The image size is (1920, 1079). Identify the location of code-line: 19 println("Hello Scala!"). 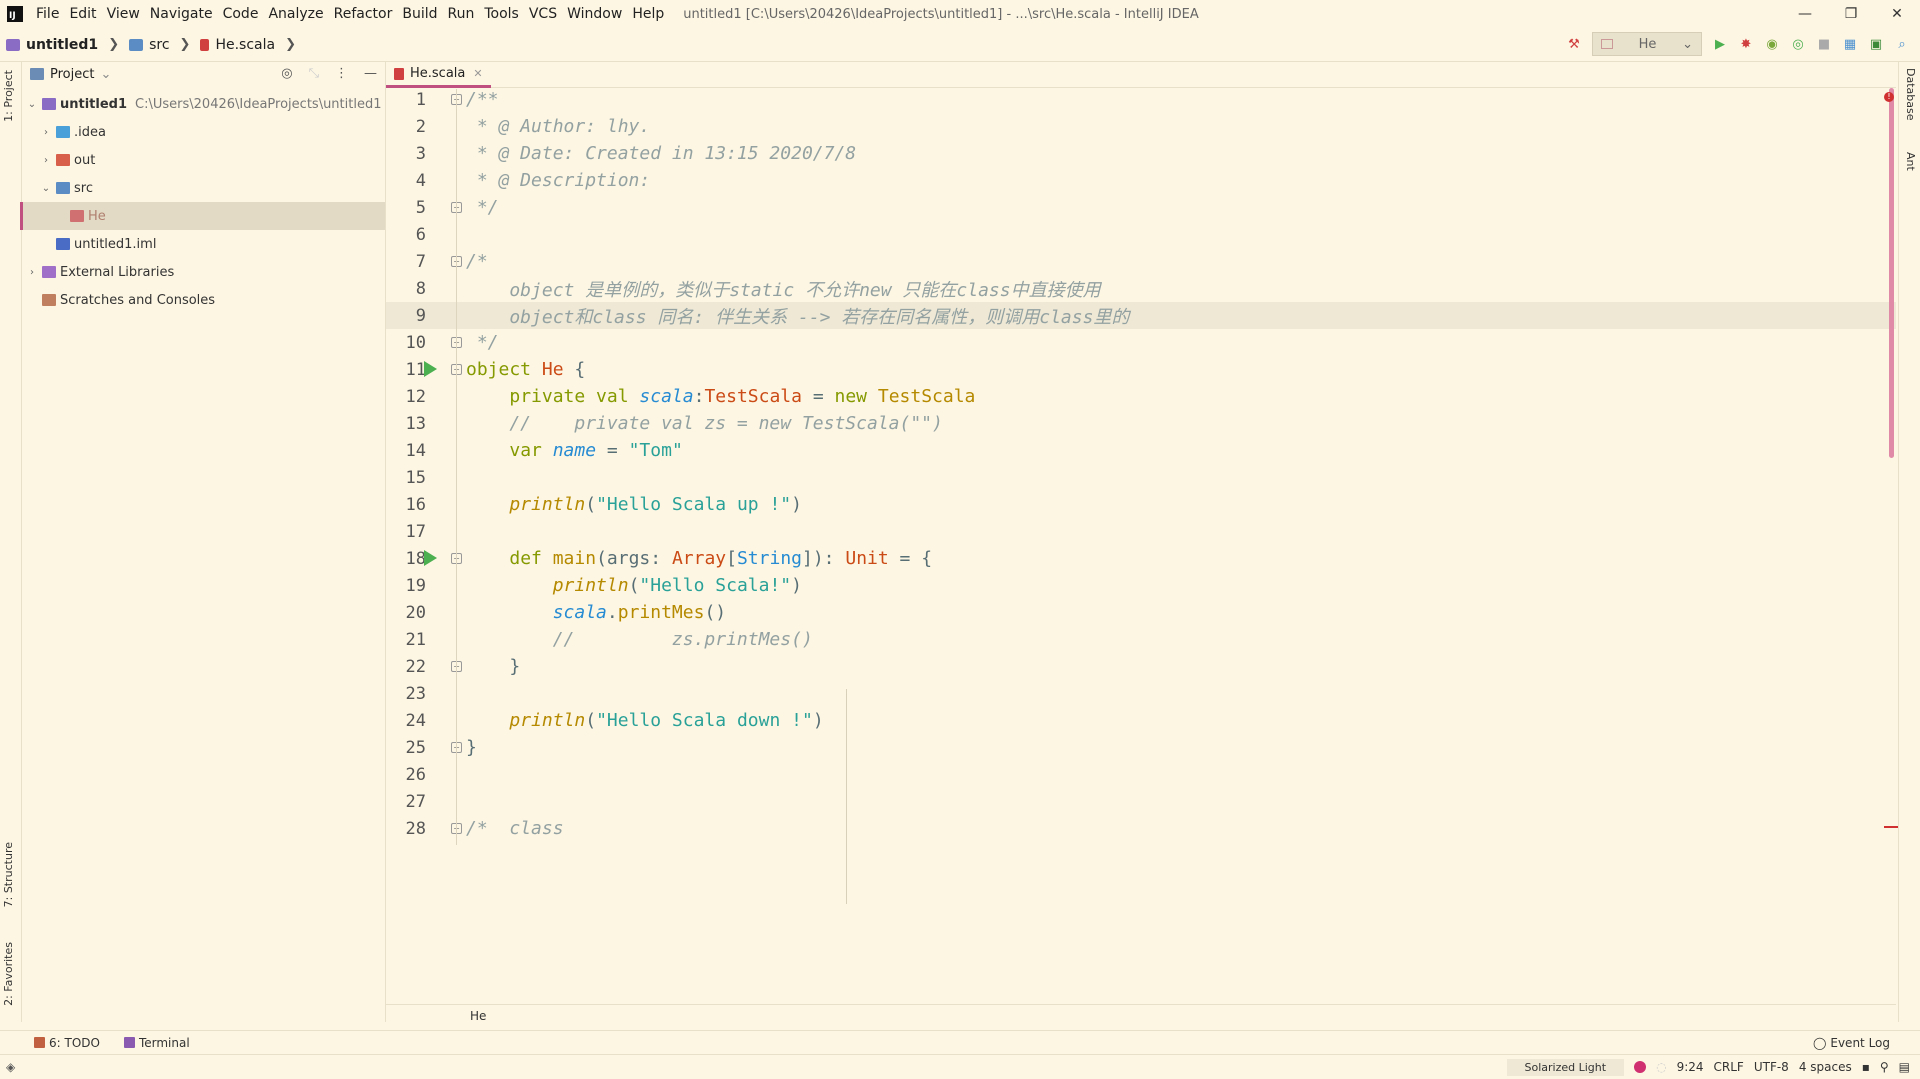
(1141, 585).